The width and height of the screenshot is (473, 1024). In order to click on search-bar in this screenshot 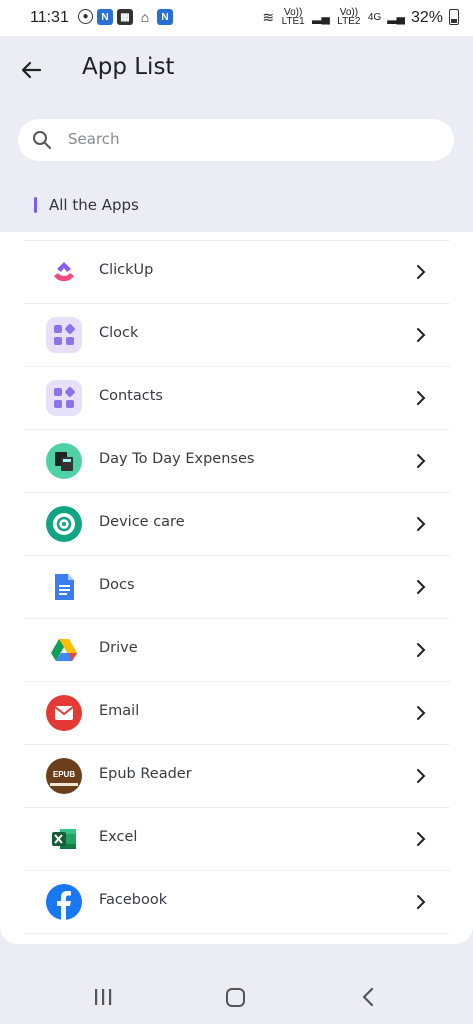, I will do `click(236, 140)`.